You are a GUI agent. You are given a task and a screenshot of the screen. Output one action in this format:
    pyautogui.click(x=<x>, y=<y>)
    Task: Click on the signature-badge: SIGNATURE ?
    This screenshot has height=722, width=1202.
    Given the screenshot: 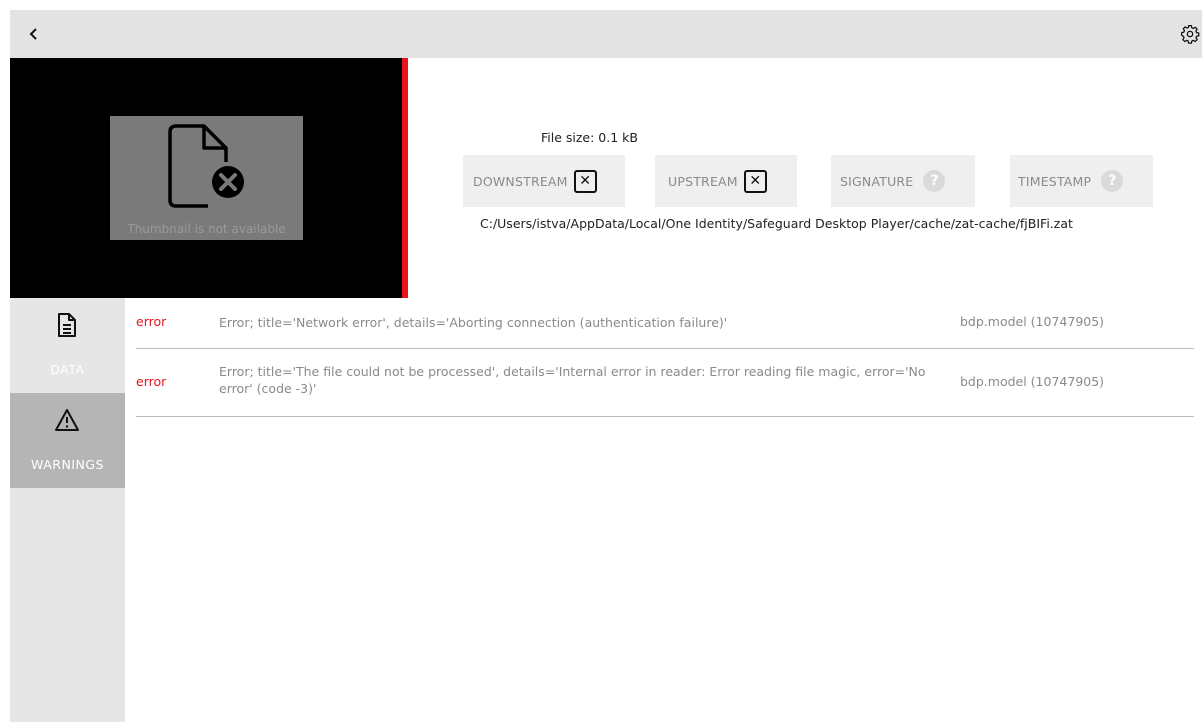 What is the action you would take?
    pyautogui.click(x=903, y=181)
    